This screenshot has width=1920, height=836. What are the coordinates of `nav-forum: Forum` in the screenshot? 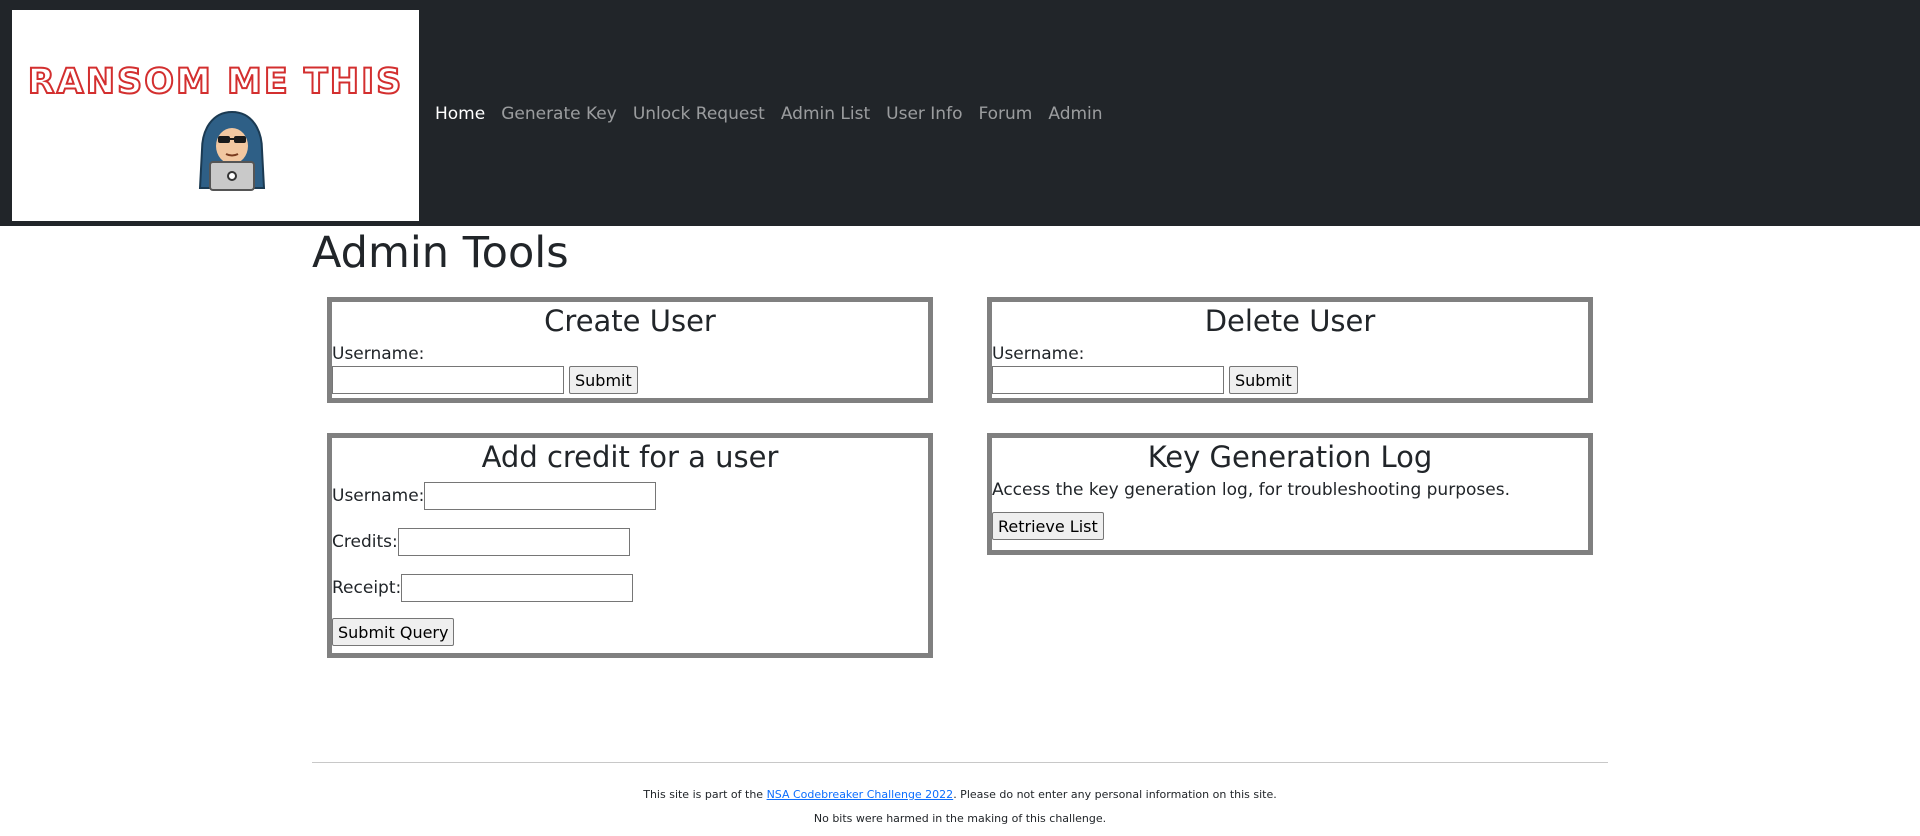 It's located at (1005, 114).